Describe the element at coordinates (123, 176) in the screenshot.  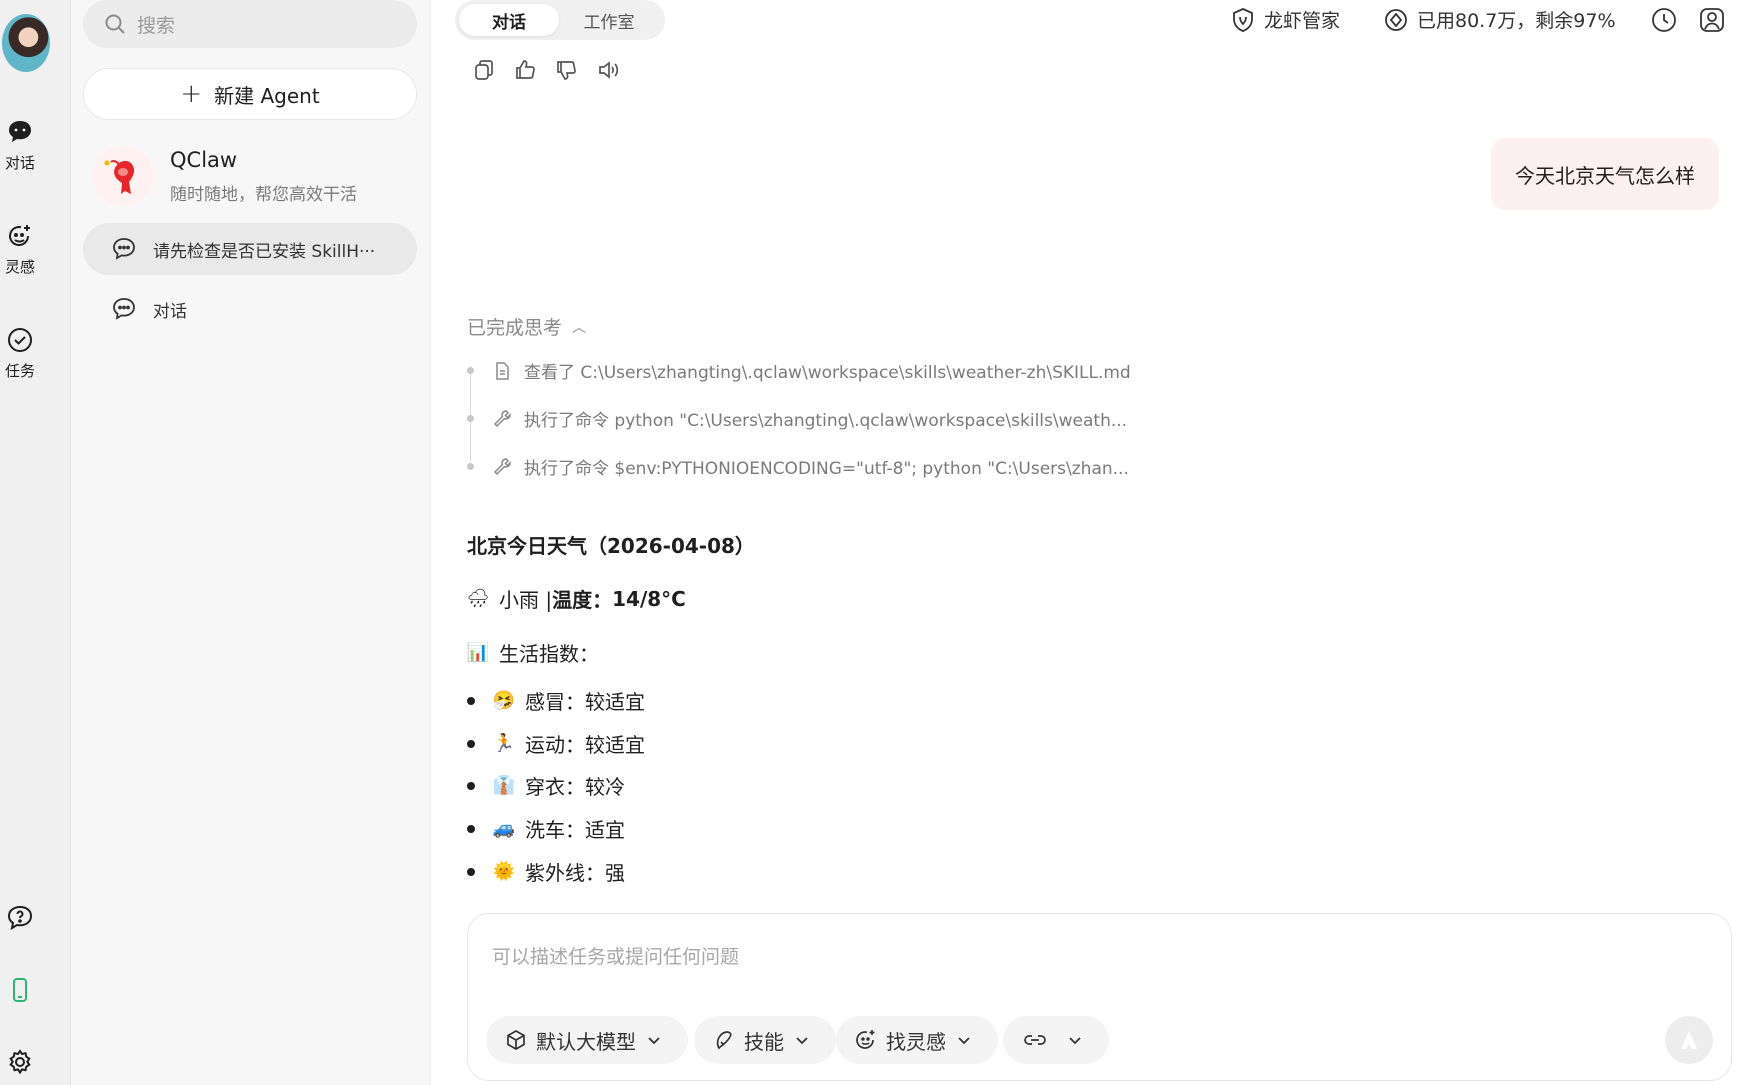
I see `qclaw-logo-icon` at that location.